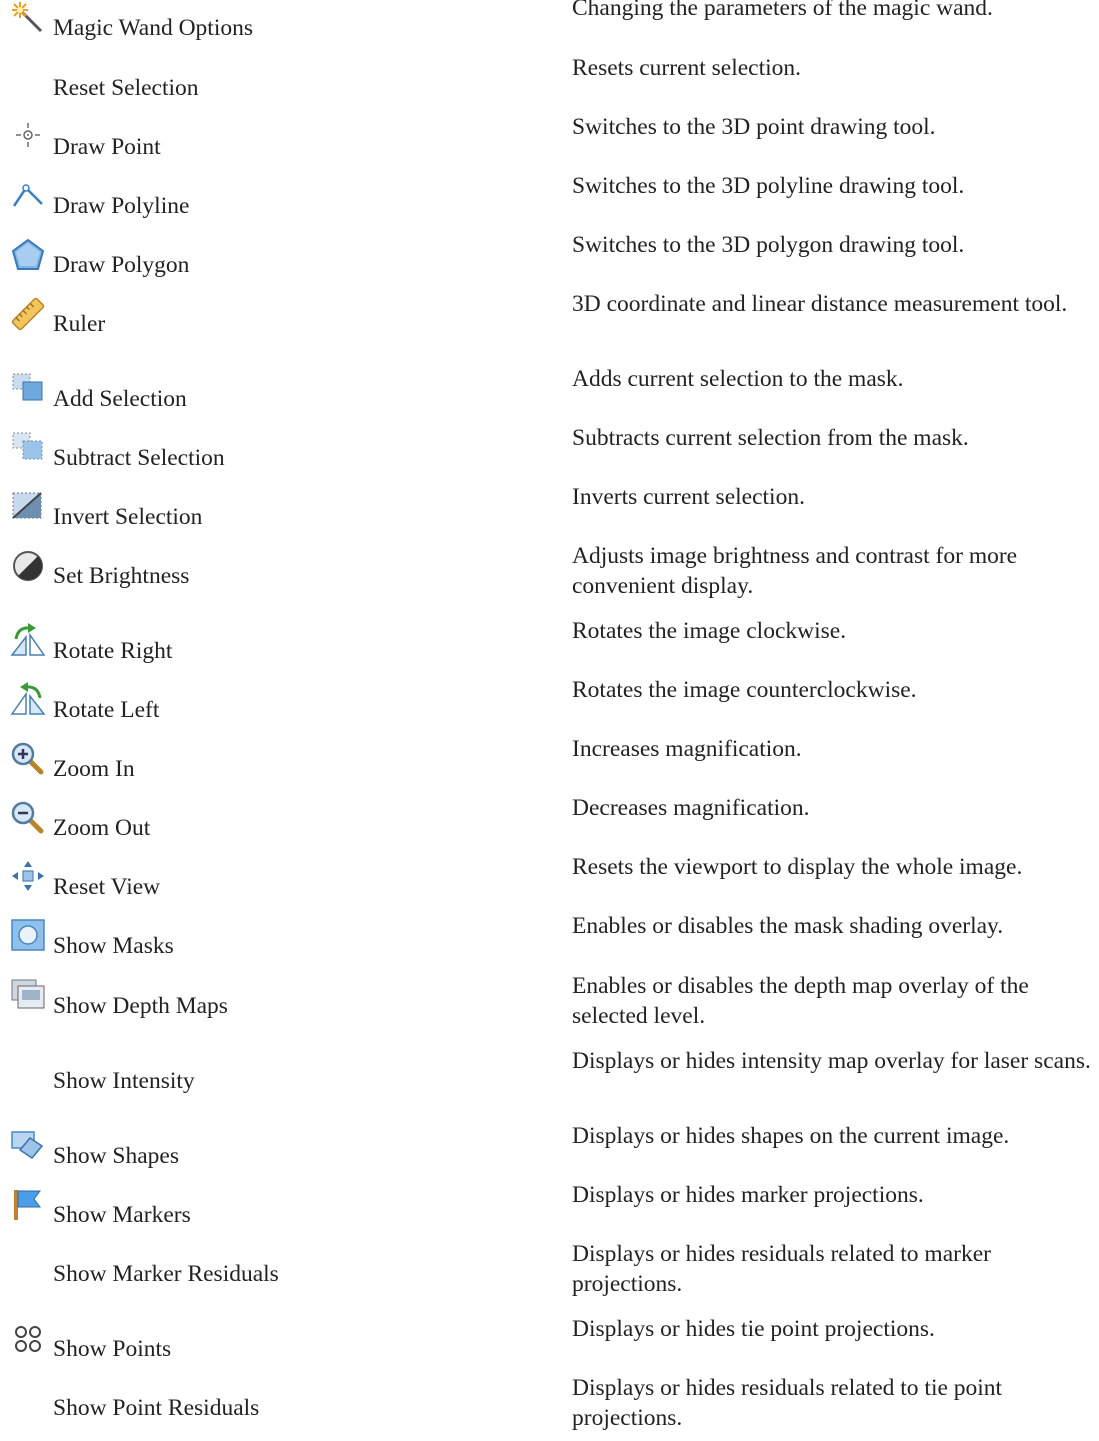 The width and height of the screenshot is (1099, 1441). I want to click on show-shapes-icon, so click(28, 1146).